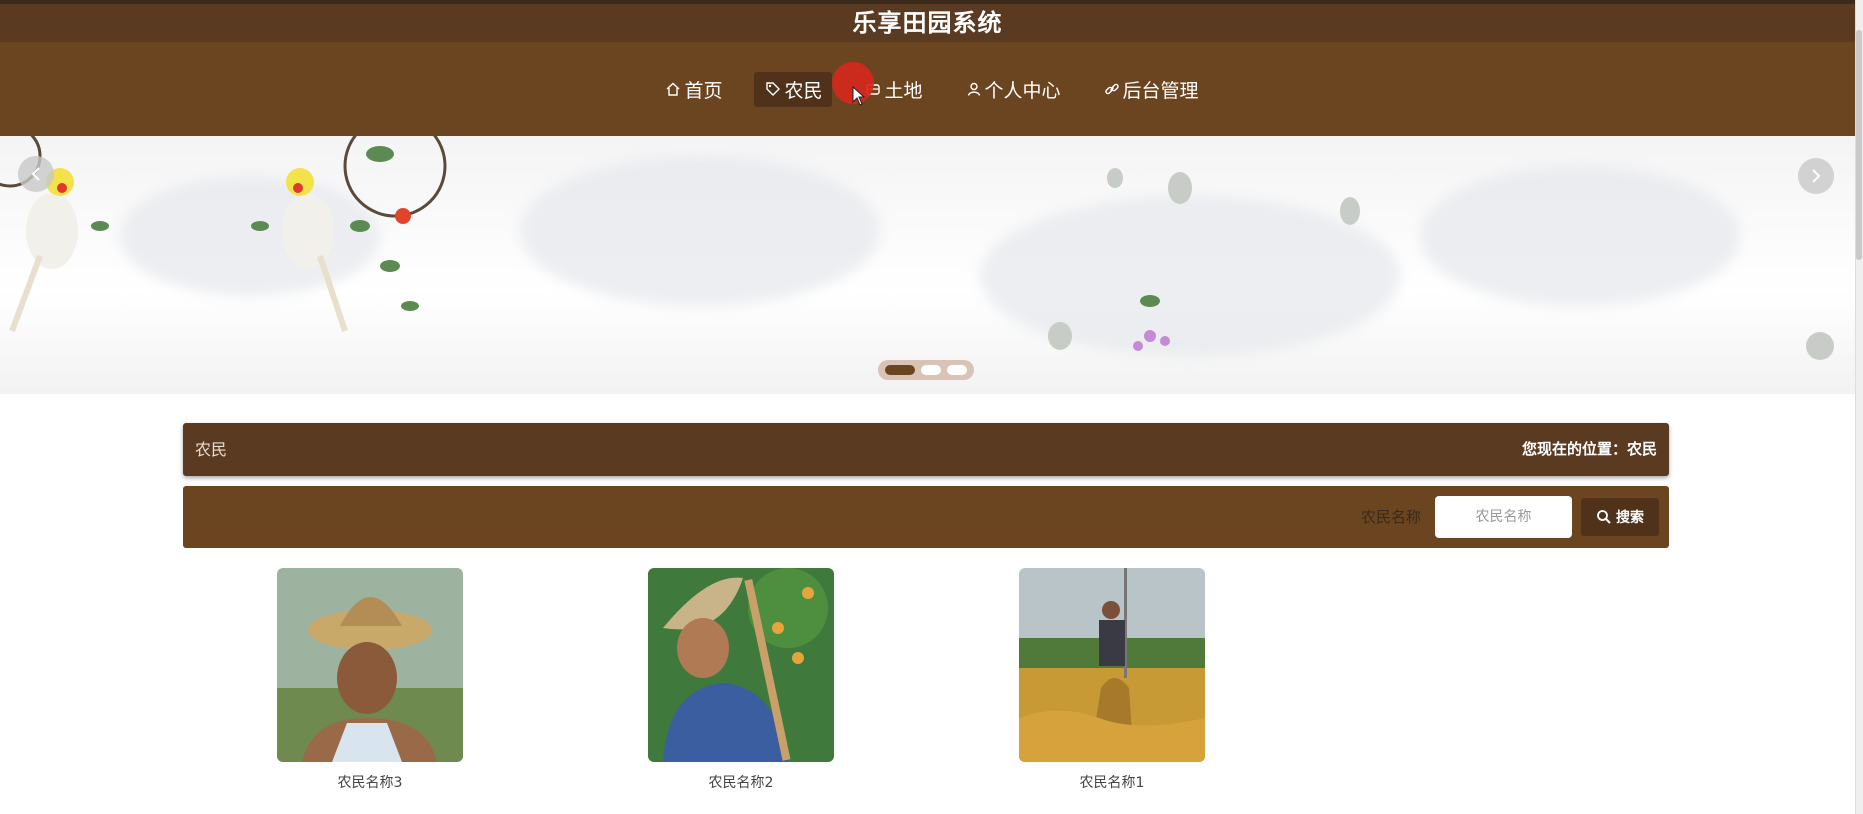  What do you see at coordinates (370, 782) in the screenshot?
I see `farmer-name: 农民名称3` at bounding box center [370, 782].